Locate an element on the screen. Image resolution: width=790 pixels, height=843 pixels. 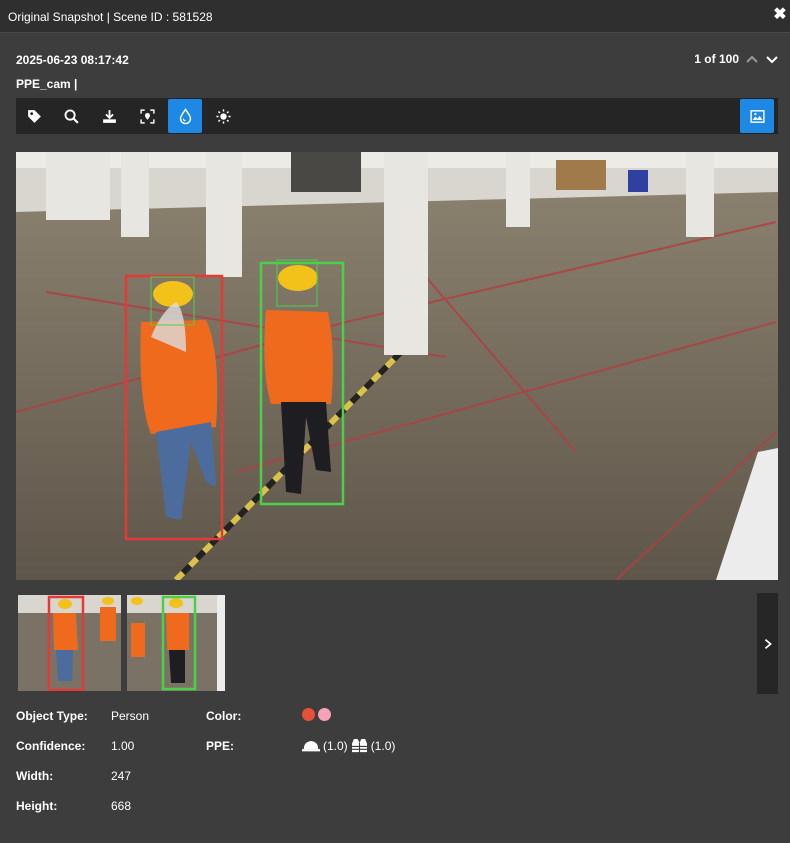
water-drop-icon is located at coordinates (185, 115).